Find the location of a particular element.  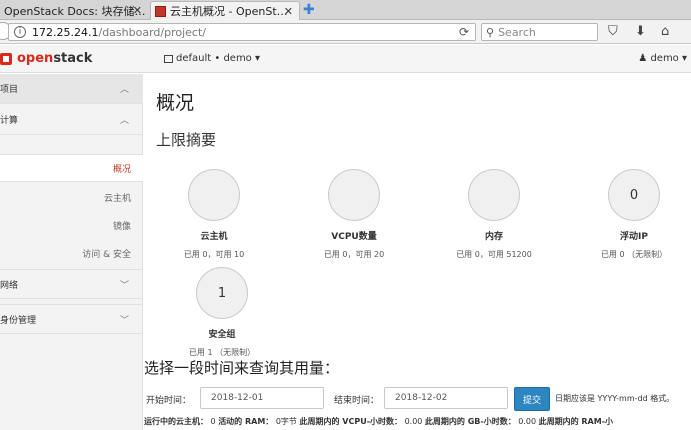

page-title: 概况 is located at coordinates (175, 103).